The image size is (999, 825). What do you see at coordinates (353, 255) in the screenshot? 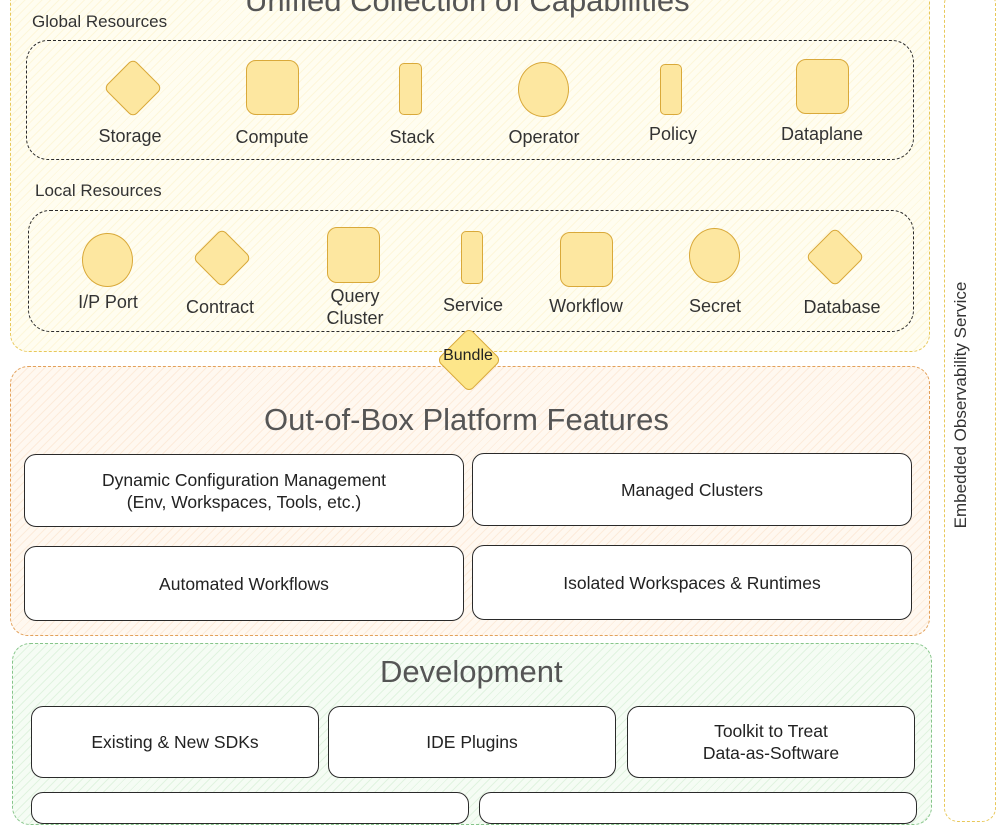
I see `query-cluster-icon` at bounding box center [353, 255].